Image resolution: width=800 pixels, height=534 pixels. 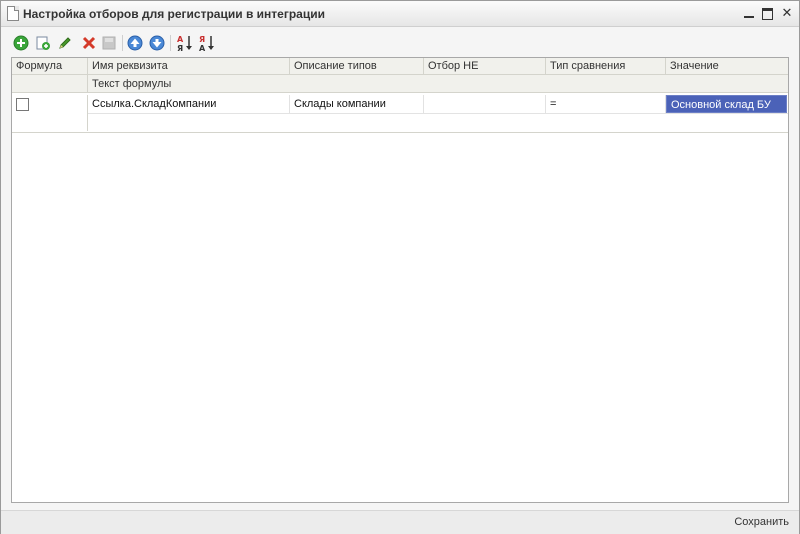 I want to click on formula-text-cell, so click(x=438, y=123).